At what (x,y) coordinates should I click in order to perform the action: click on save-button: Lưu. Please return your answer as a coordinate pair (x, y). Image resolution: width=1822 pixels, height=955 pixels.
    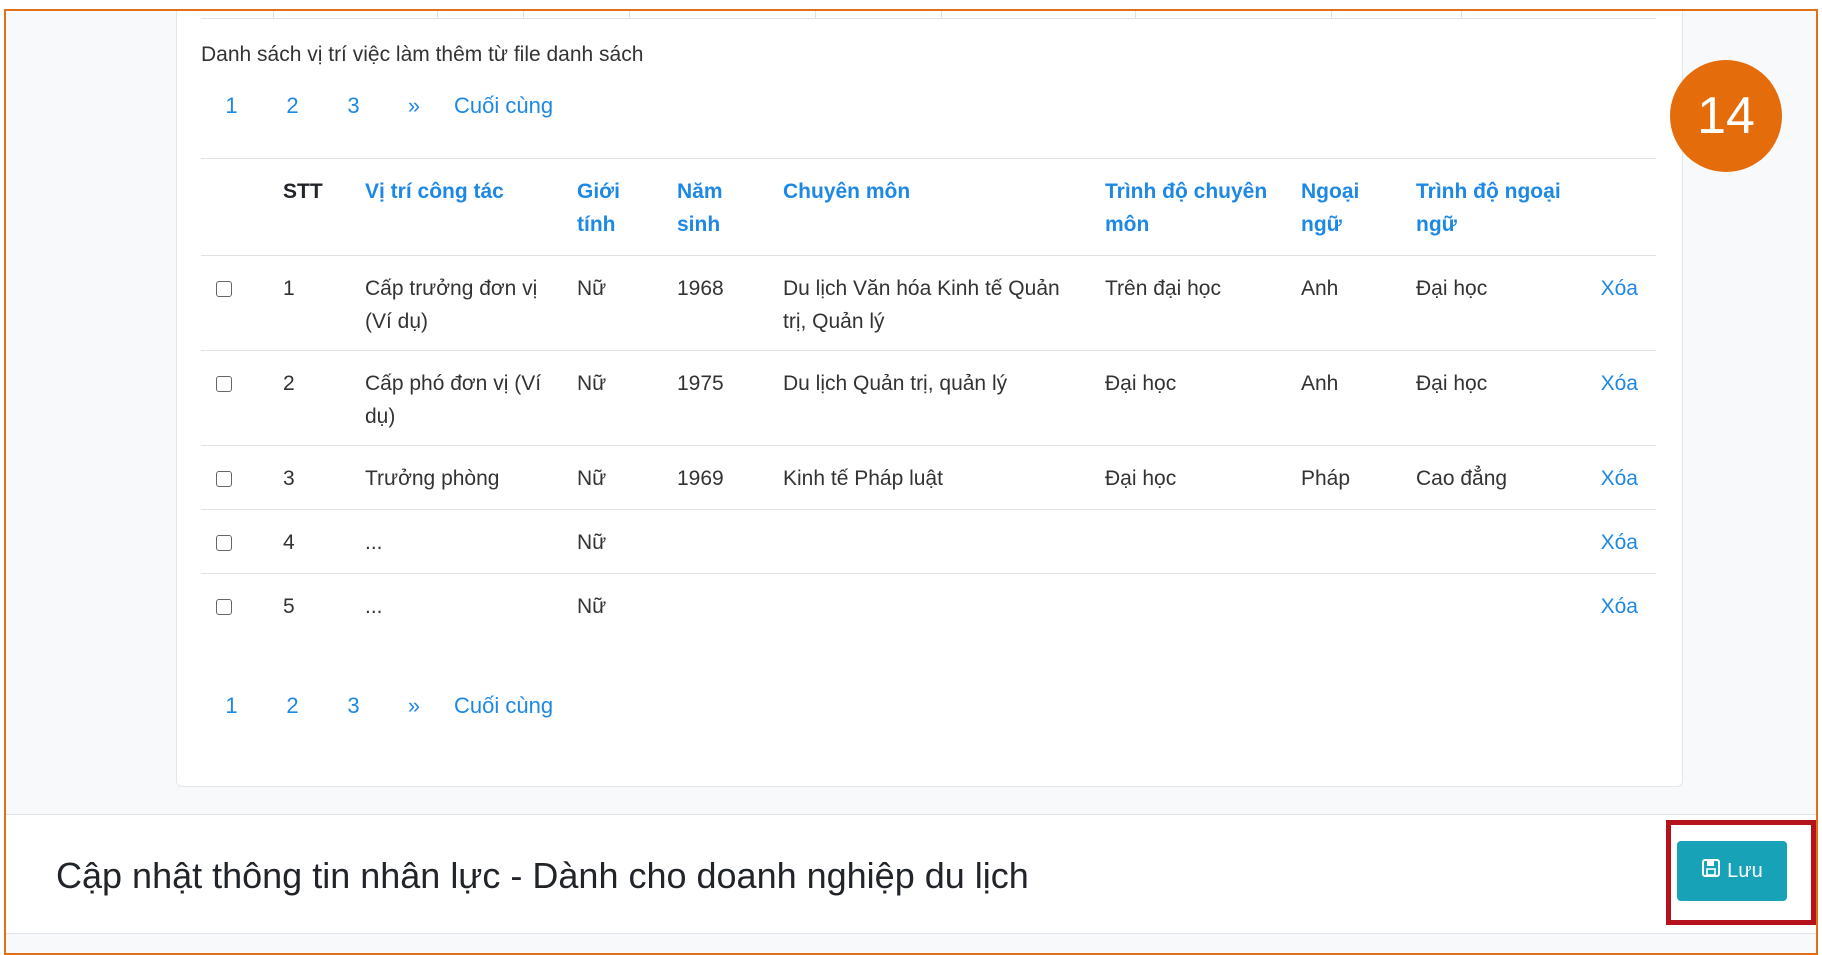
    Looking at the image, I should click on (1732, 871).